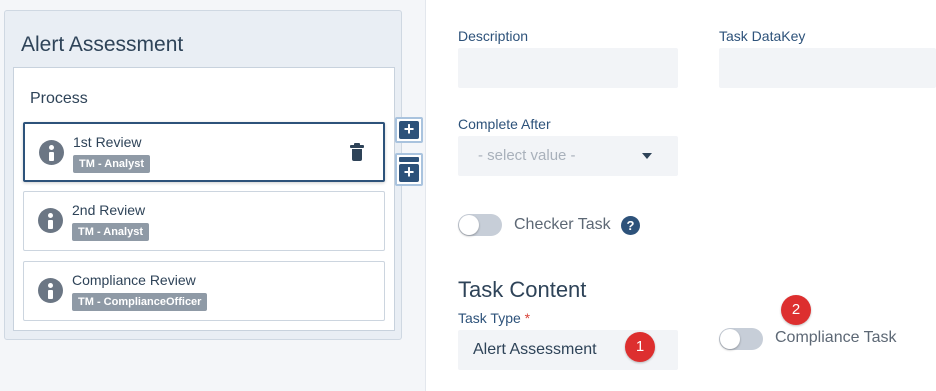  What do you see at coordinates (204, 152) in the screenshot?
I see `process-step-1st-review: 1st Review TM - Analyst` at bounding box center [204, 152].